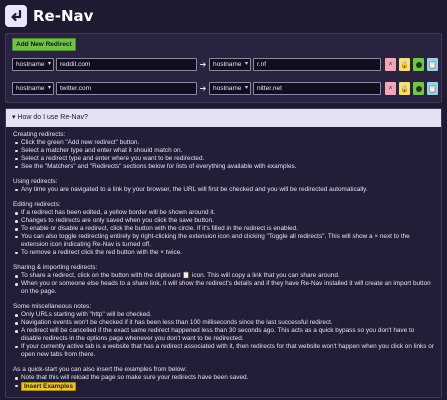  What do you see at coordinates (35, 182) in the screenshot?
I see `section-heading: Using redirects:` at bounding box center [35, 182].